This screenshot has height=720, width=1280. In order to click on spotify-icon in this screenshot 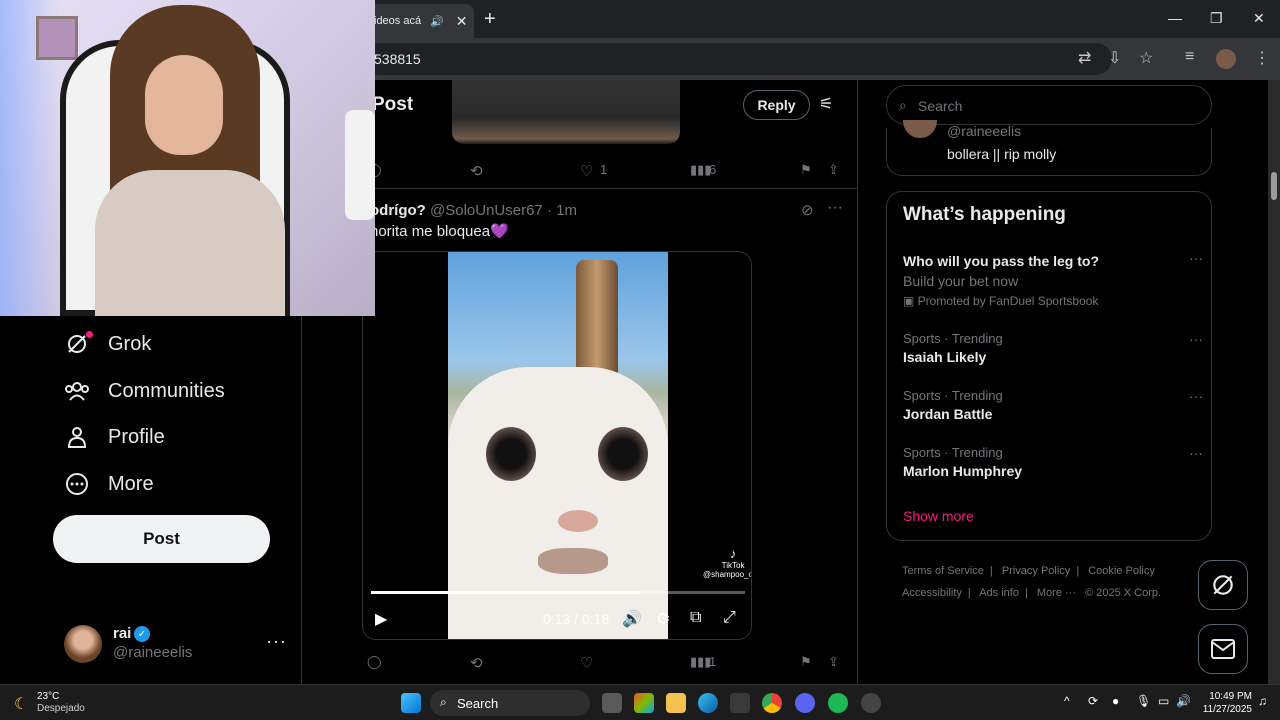, I will do `click(838, 703)`.